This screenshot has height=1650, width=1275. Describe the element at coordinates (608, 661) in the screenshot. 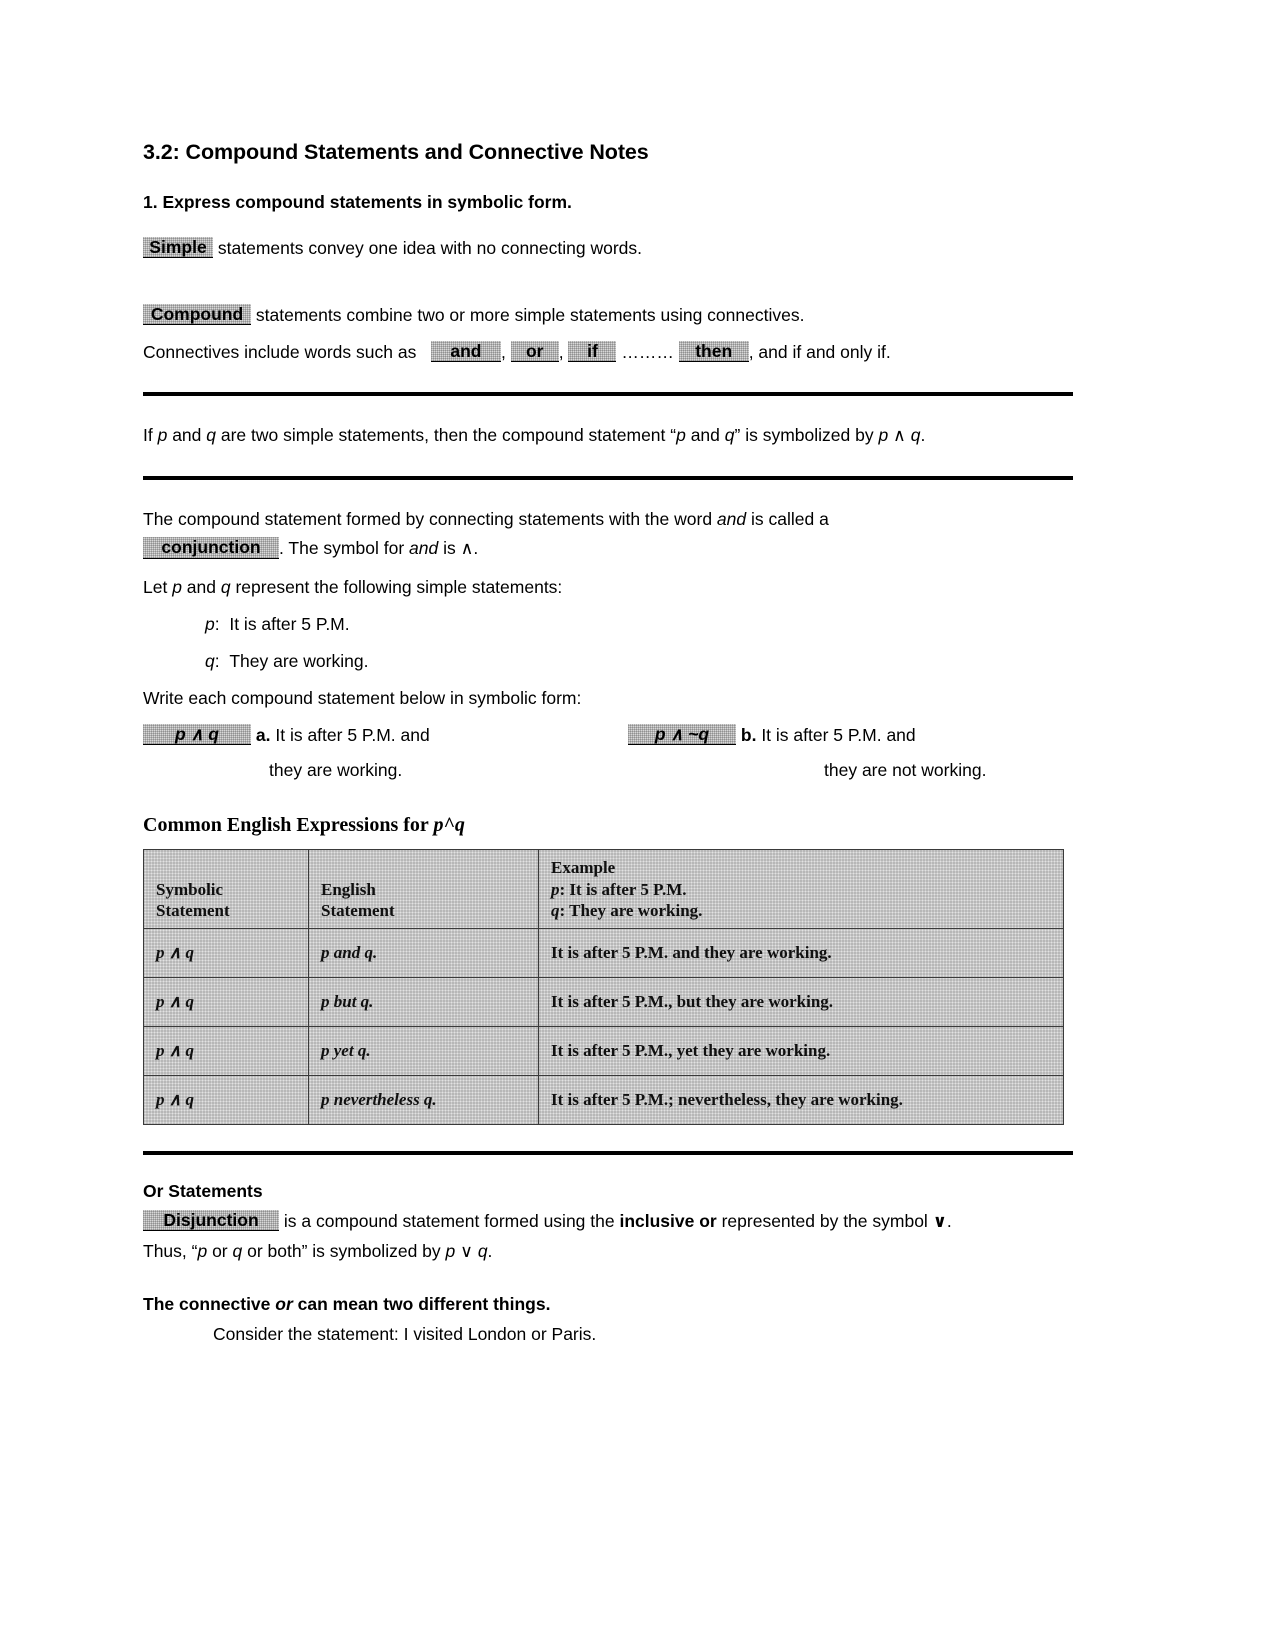

I see `statement-q: q: They are working.` at that location.